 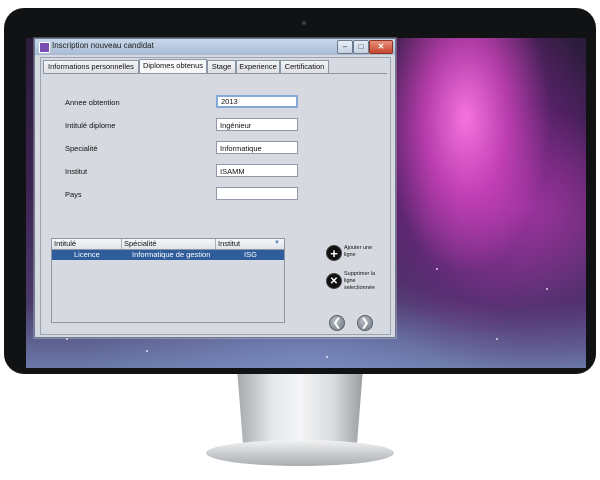 What do you see at coordinates (257, 170) in the screenshot?
I see `institut-input: ISAMM` at bounding box center [257, 170].